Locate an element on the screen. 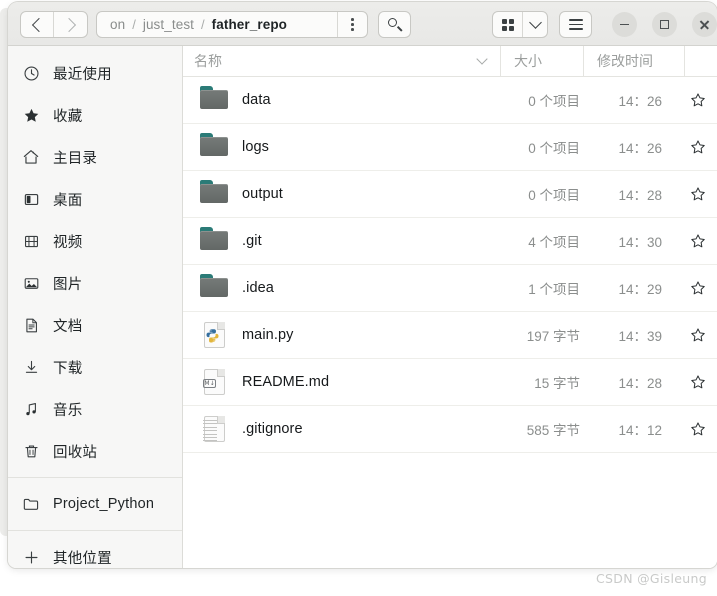 This screenshot has height=596, width=717. sidebar-item-label: 视频 is located at coordinates (68, 242).